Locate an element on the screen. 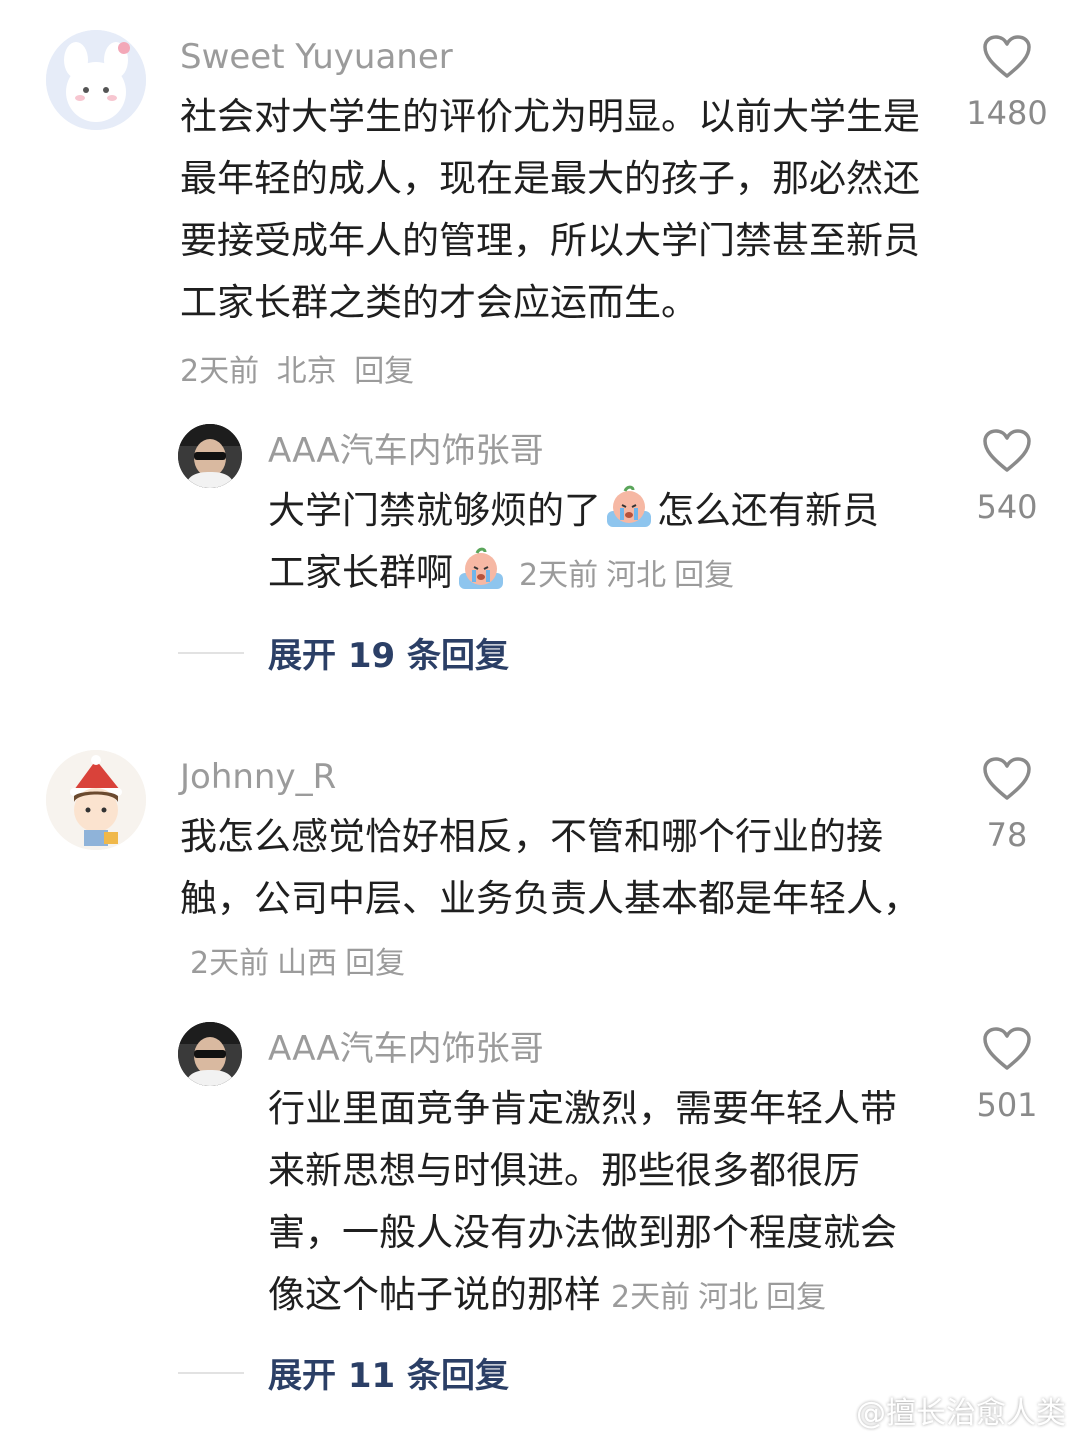 The height and width of the screenshot is (1446, 1080). weibo-logo-icon is located at coordinates (829, 1415).